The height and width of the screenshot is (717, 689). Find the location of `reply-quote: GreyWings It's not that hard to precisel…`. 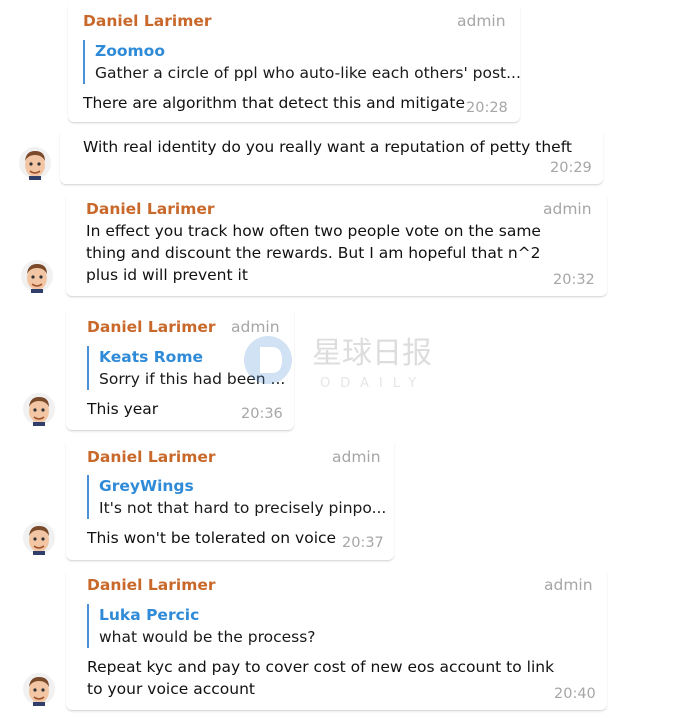

reply-quote: GreyWings It's not that hard to precisel… is located at coordinates (237, 497).